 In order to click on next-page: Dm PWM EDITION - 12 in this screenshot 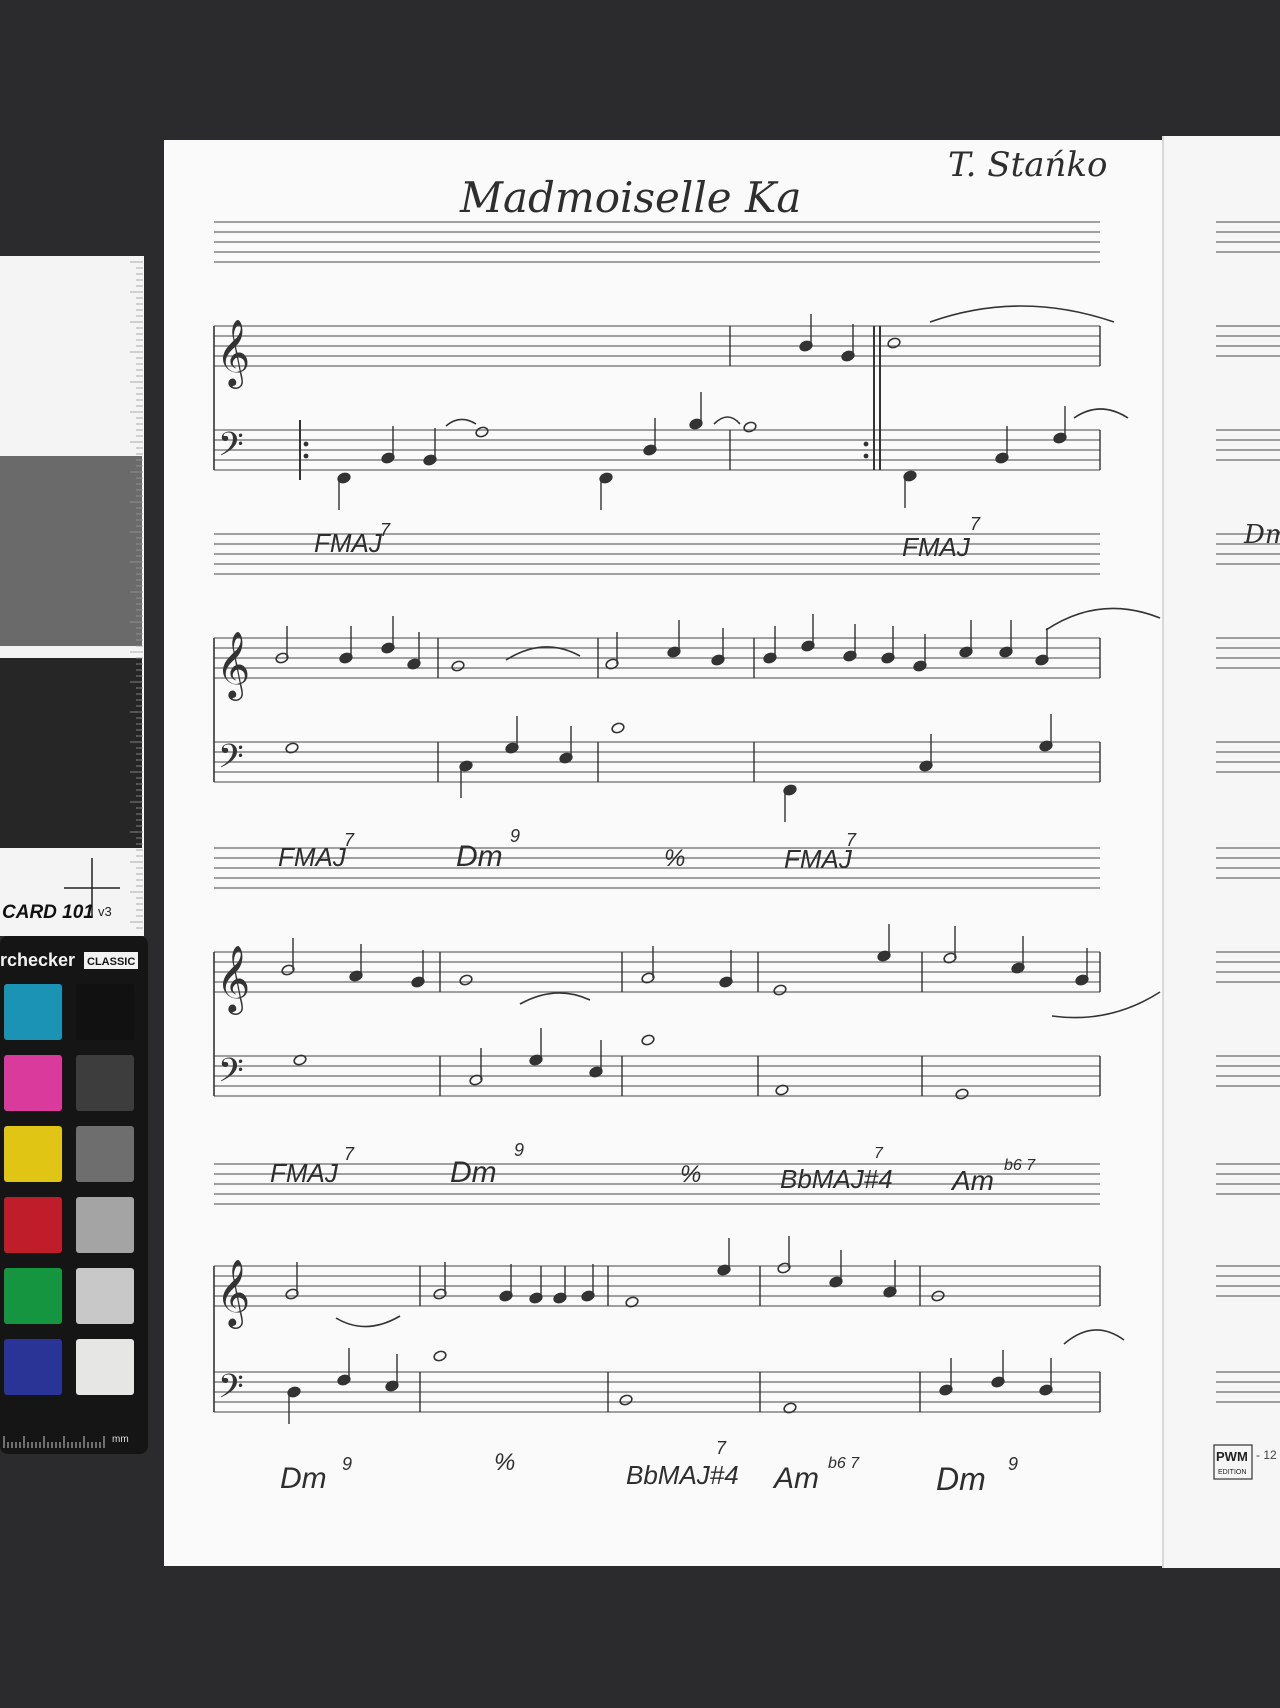, I will do `click(1221, 852)`.